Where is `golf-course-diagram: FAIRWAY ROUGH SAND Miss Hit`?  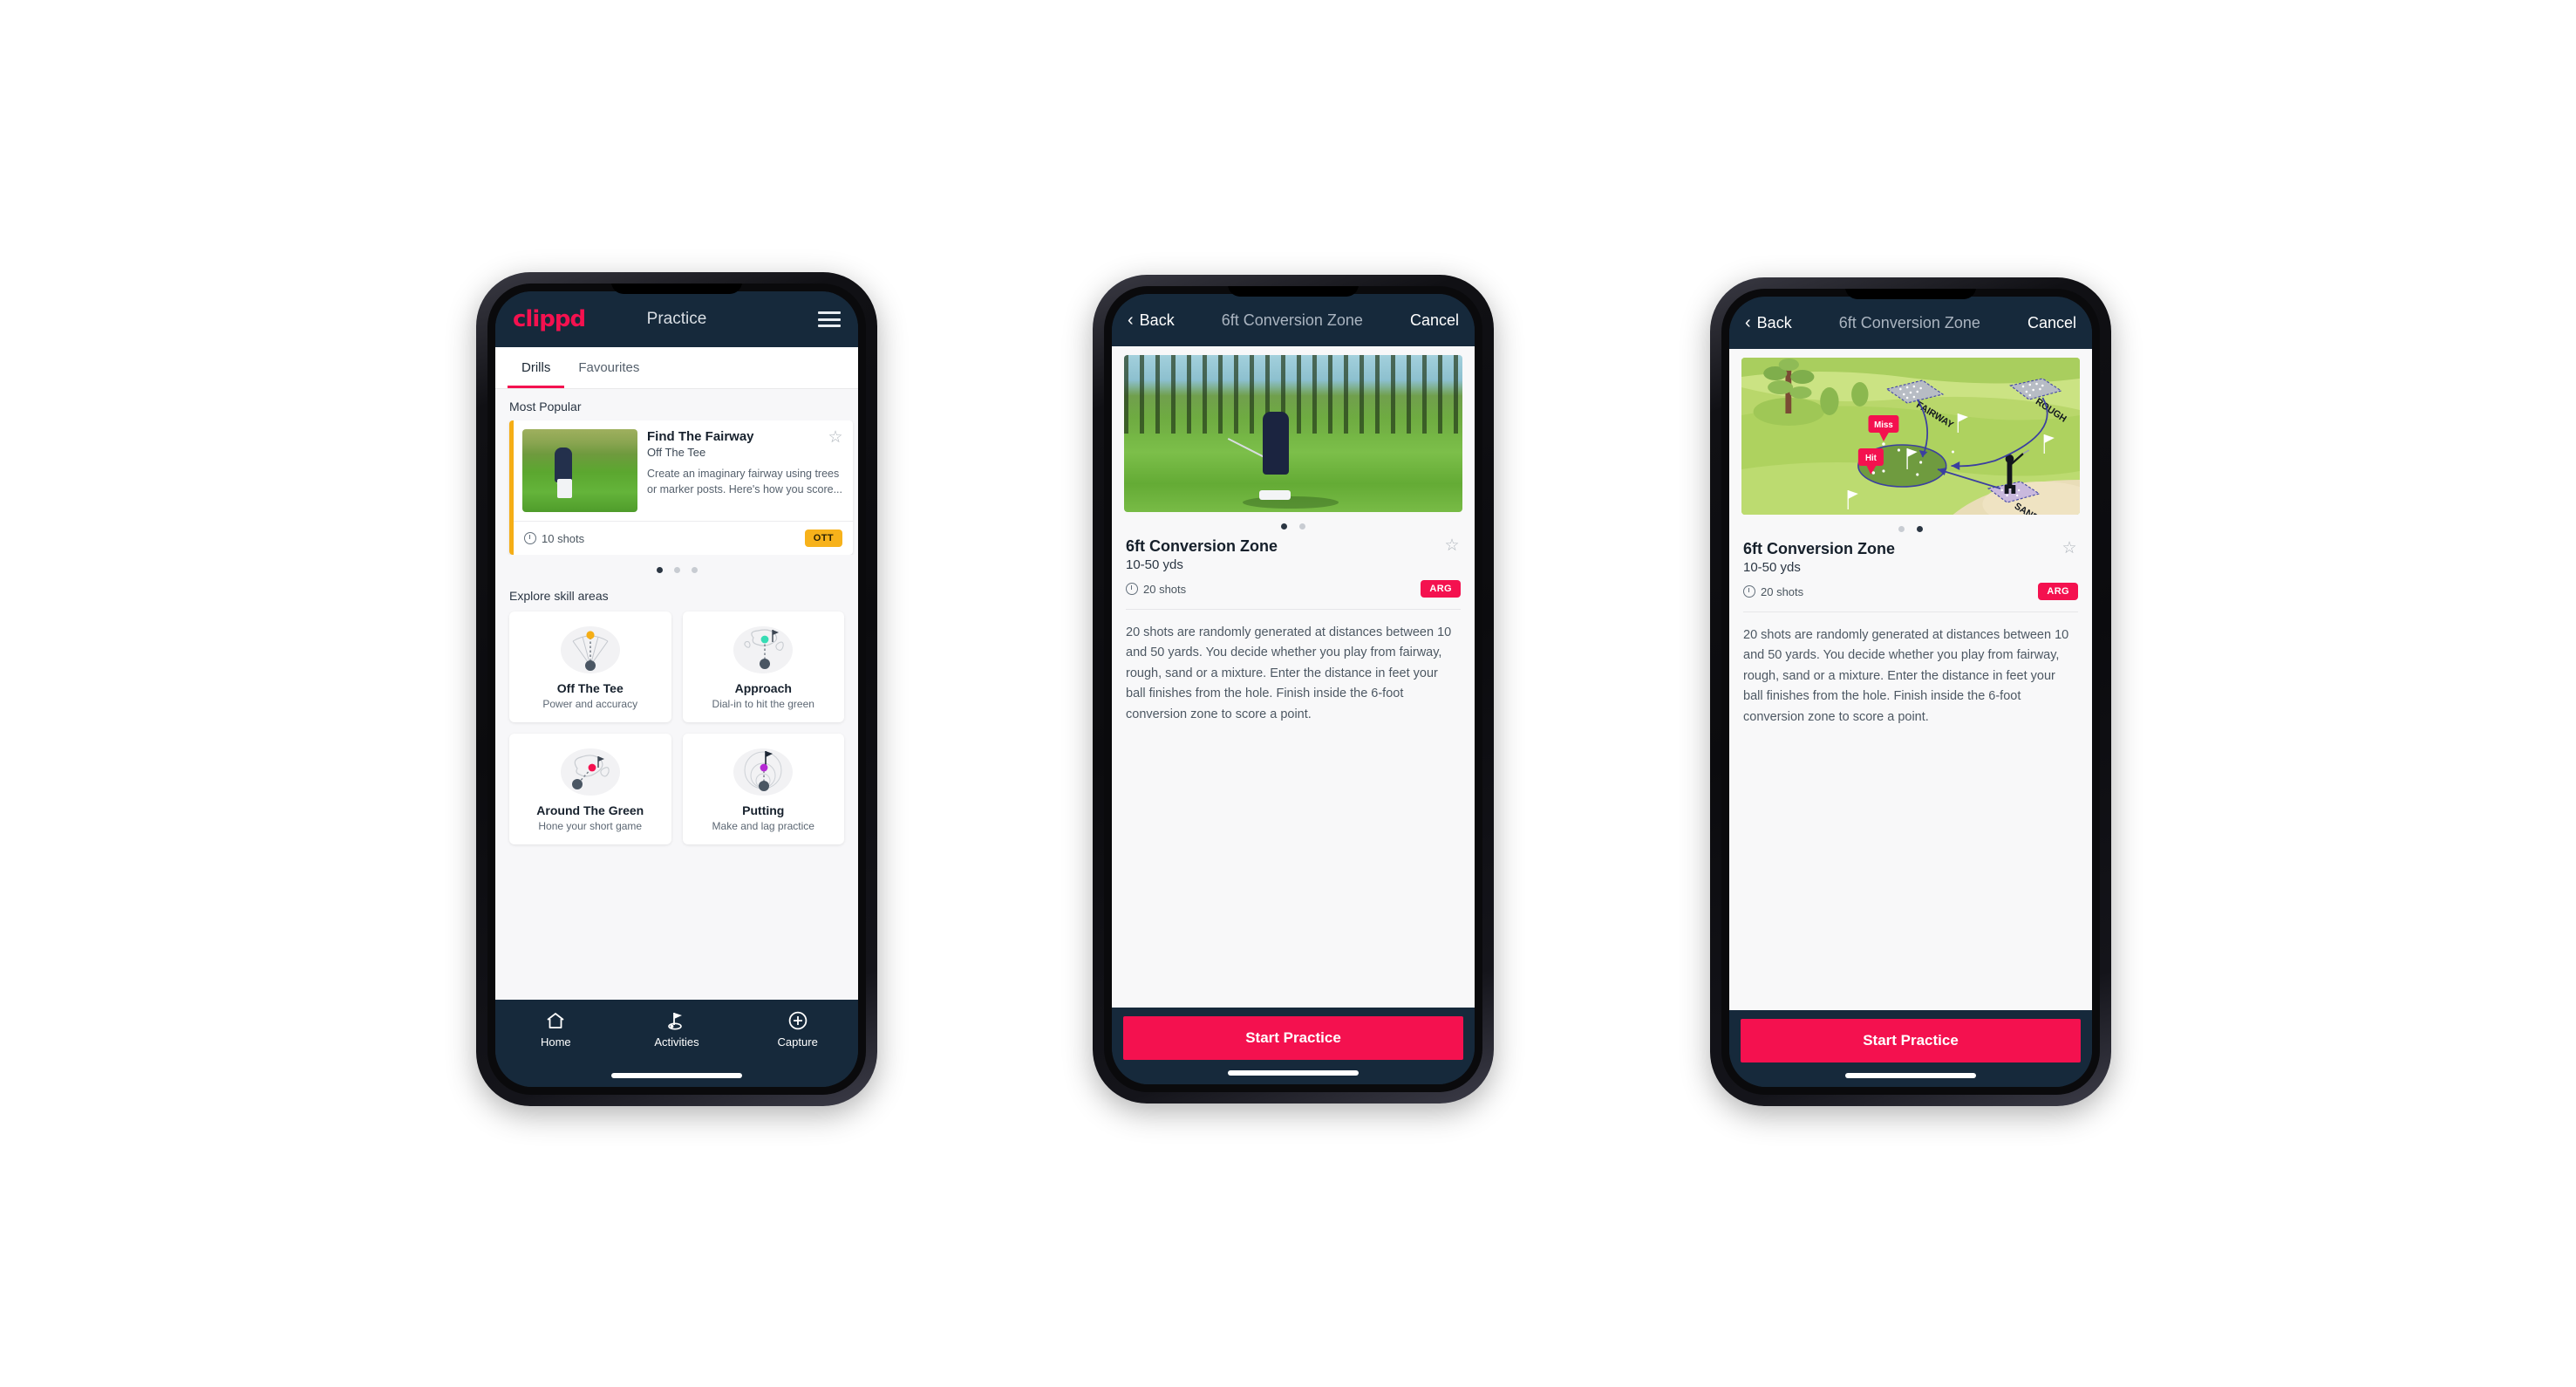 golf-course-diagram: FAIRWAY ROUGH SAND Miss Hit is located at coordinates (1911, 436).